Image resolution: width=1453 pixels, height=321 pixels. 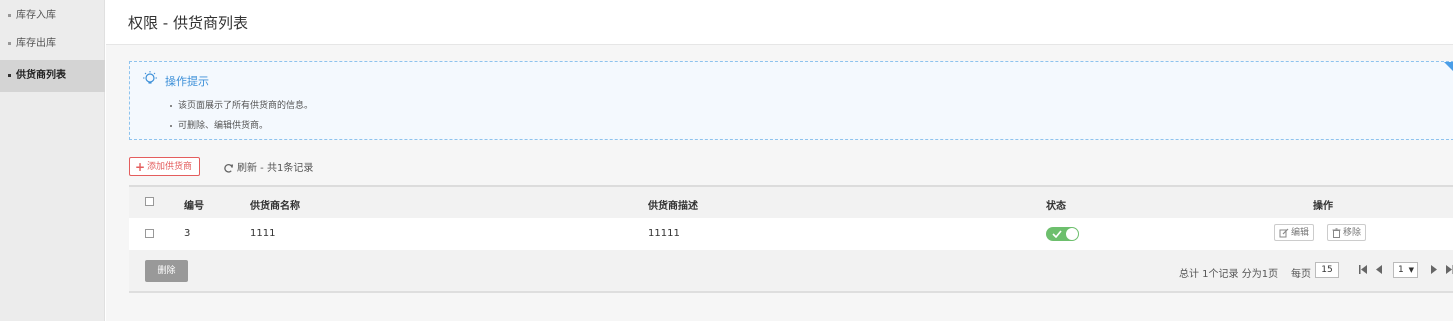 What do you see at coordinates (188, 23) in the screenshot?
I see `page-title: 权限 - 供货商列表` at bounding box center [188, 23].